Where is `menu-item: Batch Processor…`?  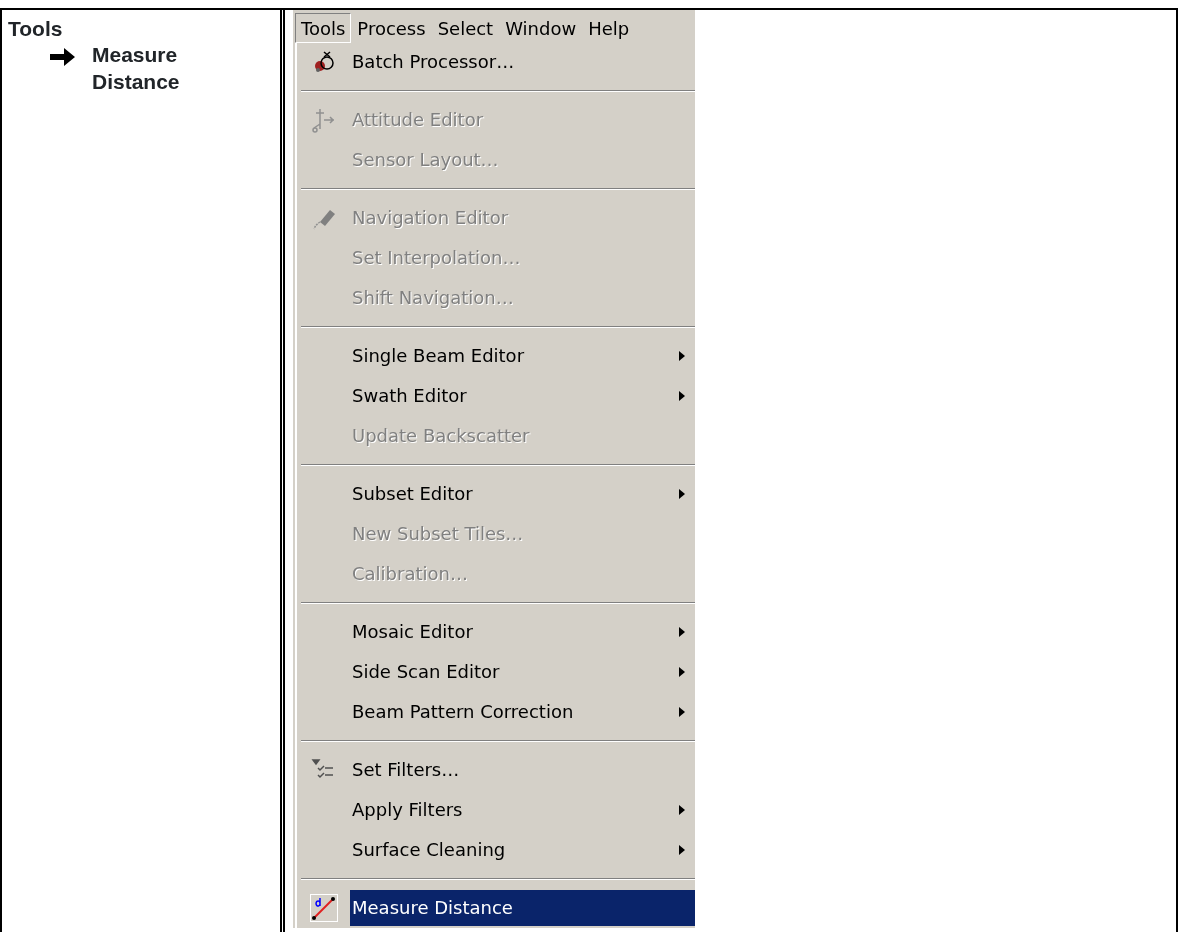 menu-item: Batch Processor… is located at coordinates (522, 62).